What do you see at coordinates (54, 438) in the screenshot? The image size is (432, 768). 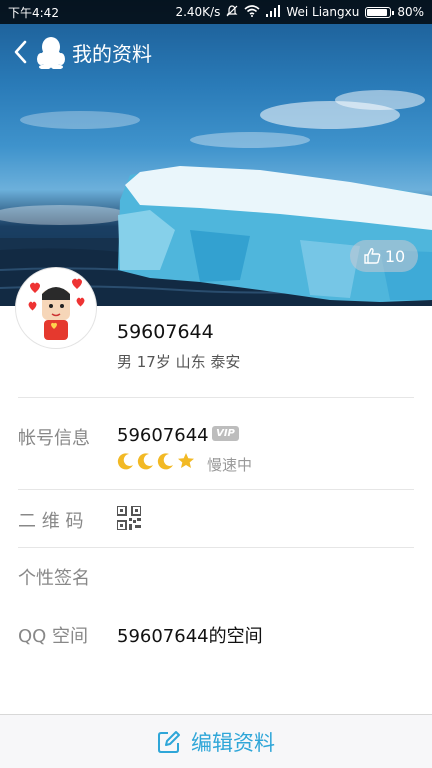 I see `account-info-label: 帐号信息` at bounding box center [54, 438].